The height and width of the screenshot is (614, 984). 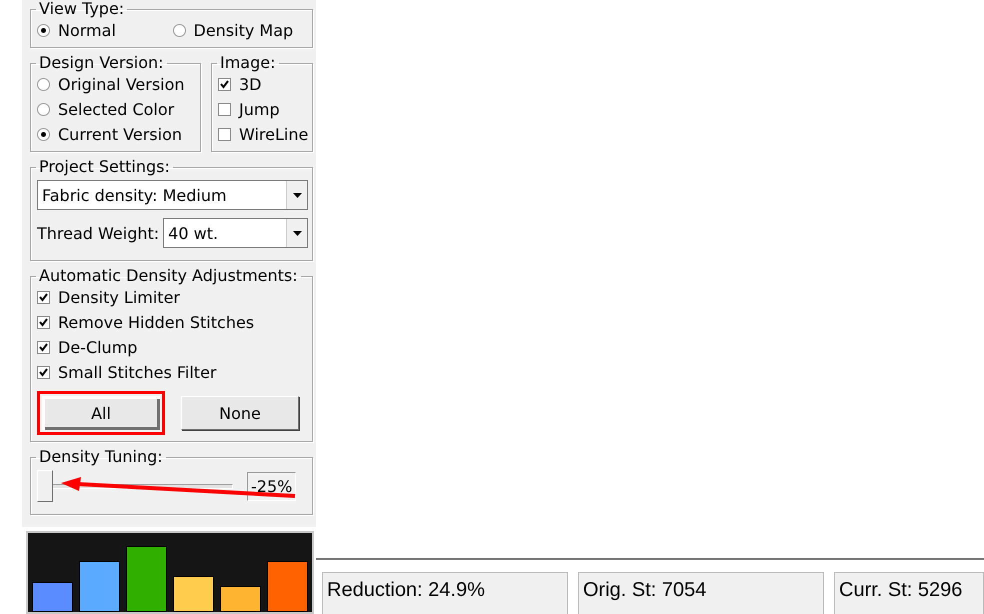 What do you see at coordinates (104, 167) in the screenshot?
I see `group-title: Project Settings:` at bounding box center [104, 167].